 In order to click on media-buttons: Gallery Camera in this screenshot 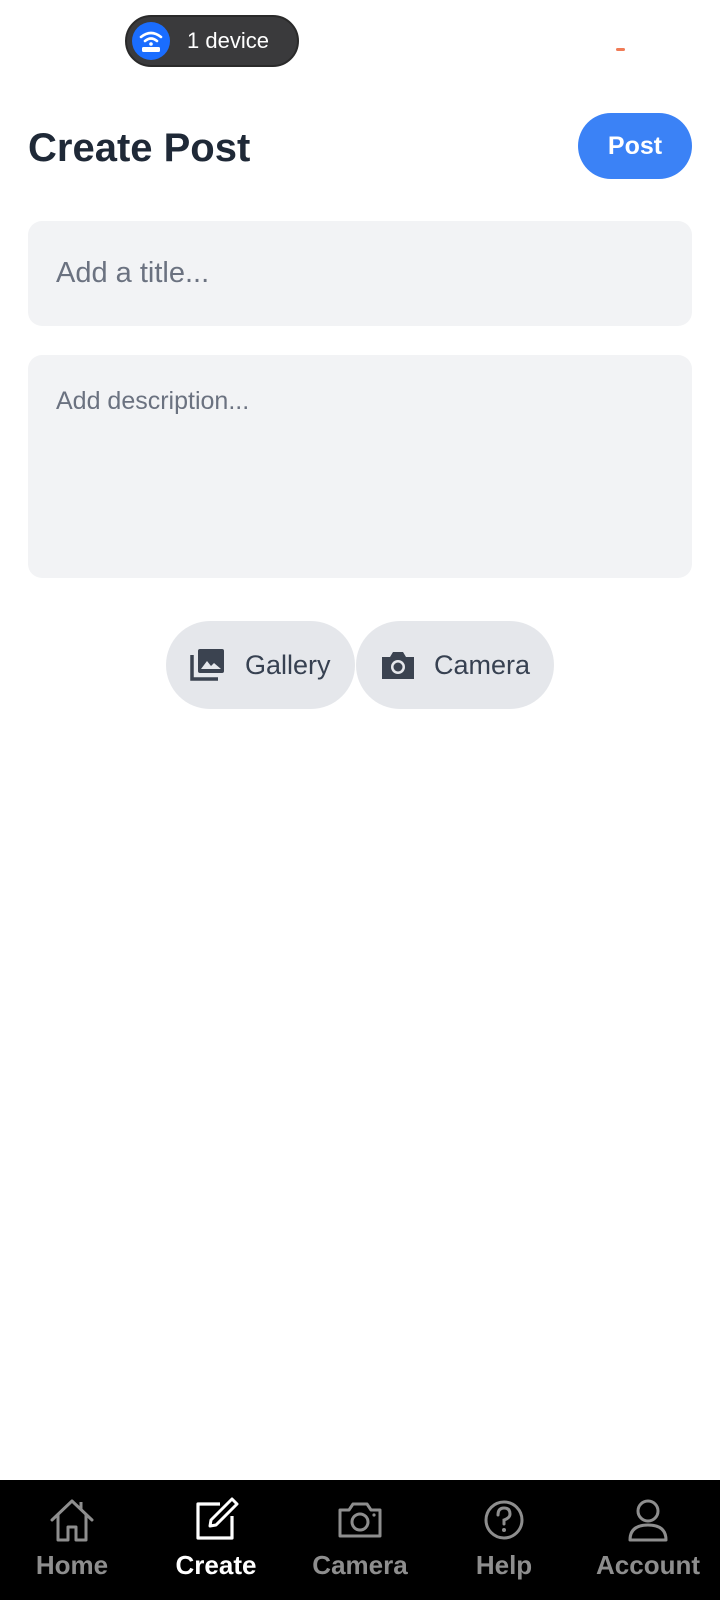, I will do `click(360, 665)`.